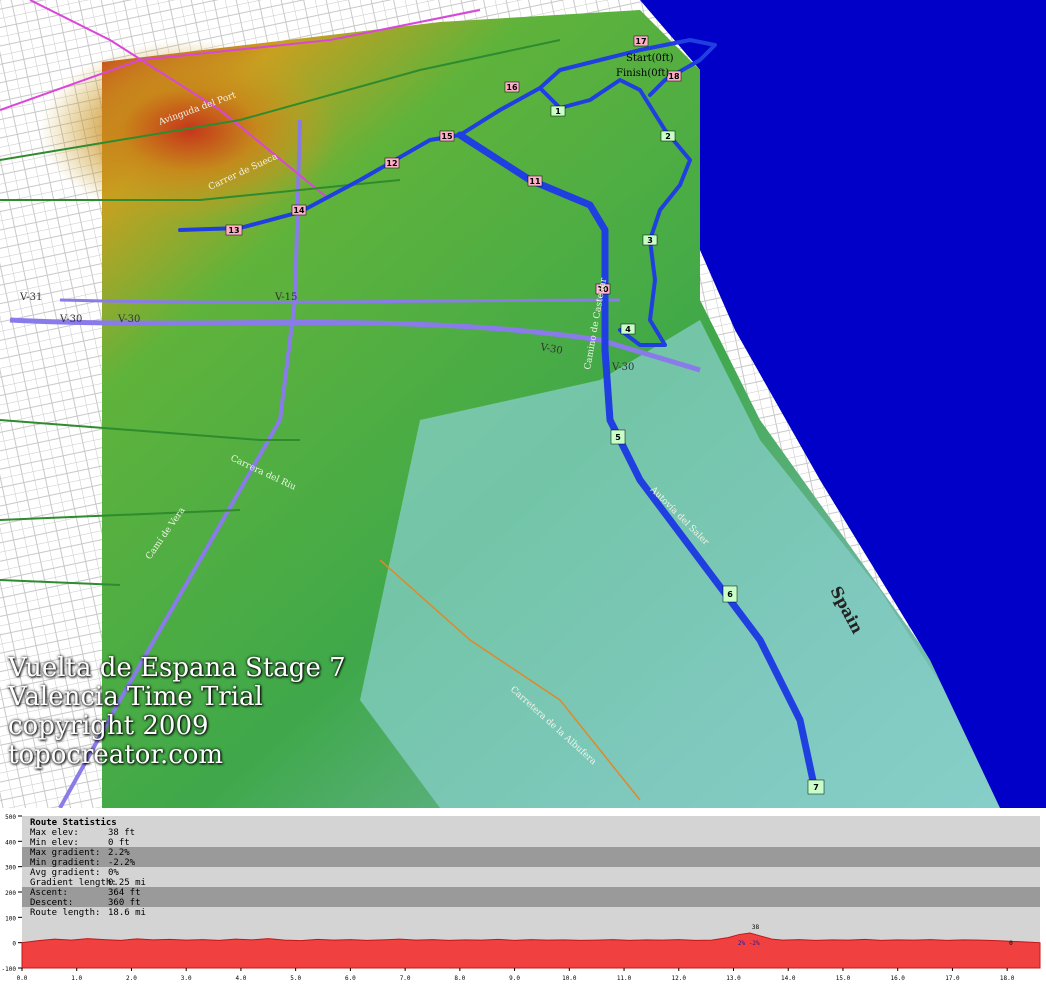  I want to click on km-marker: 14, so click(299, 210).